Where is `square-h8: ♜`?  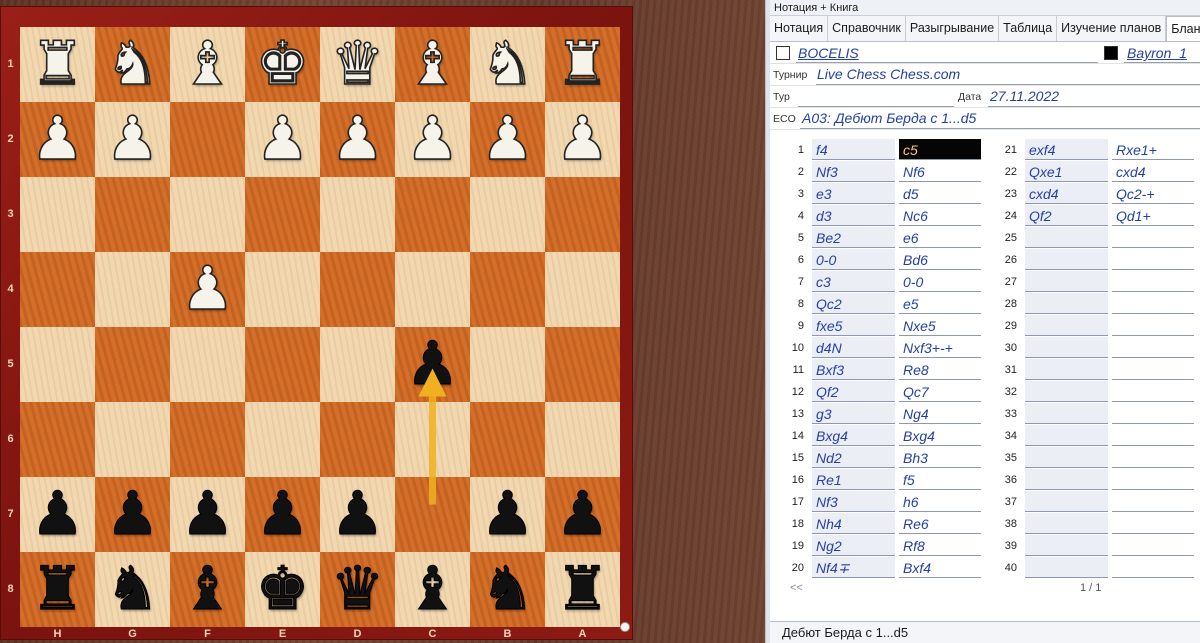 square-h8: ♜ is located at coordinates (57, 589).